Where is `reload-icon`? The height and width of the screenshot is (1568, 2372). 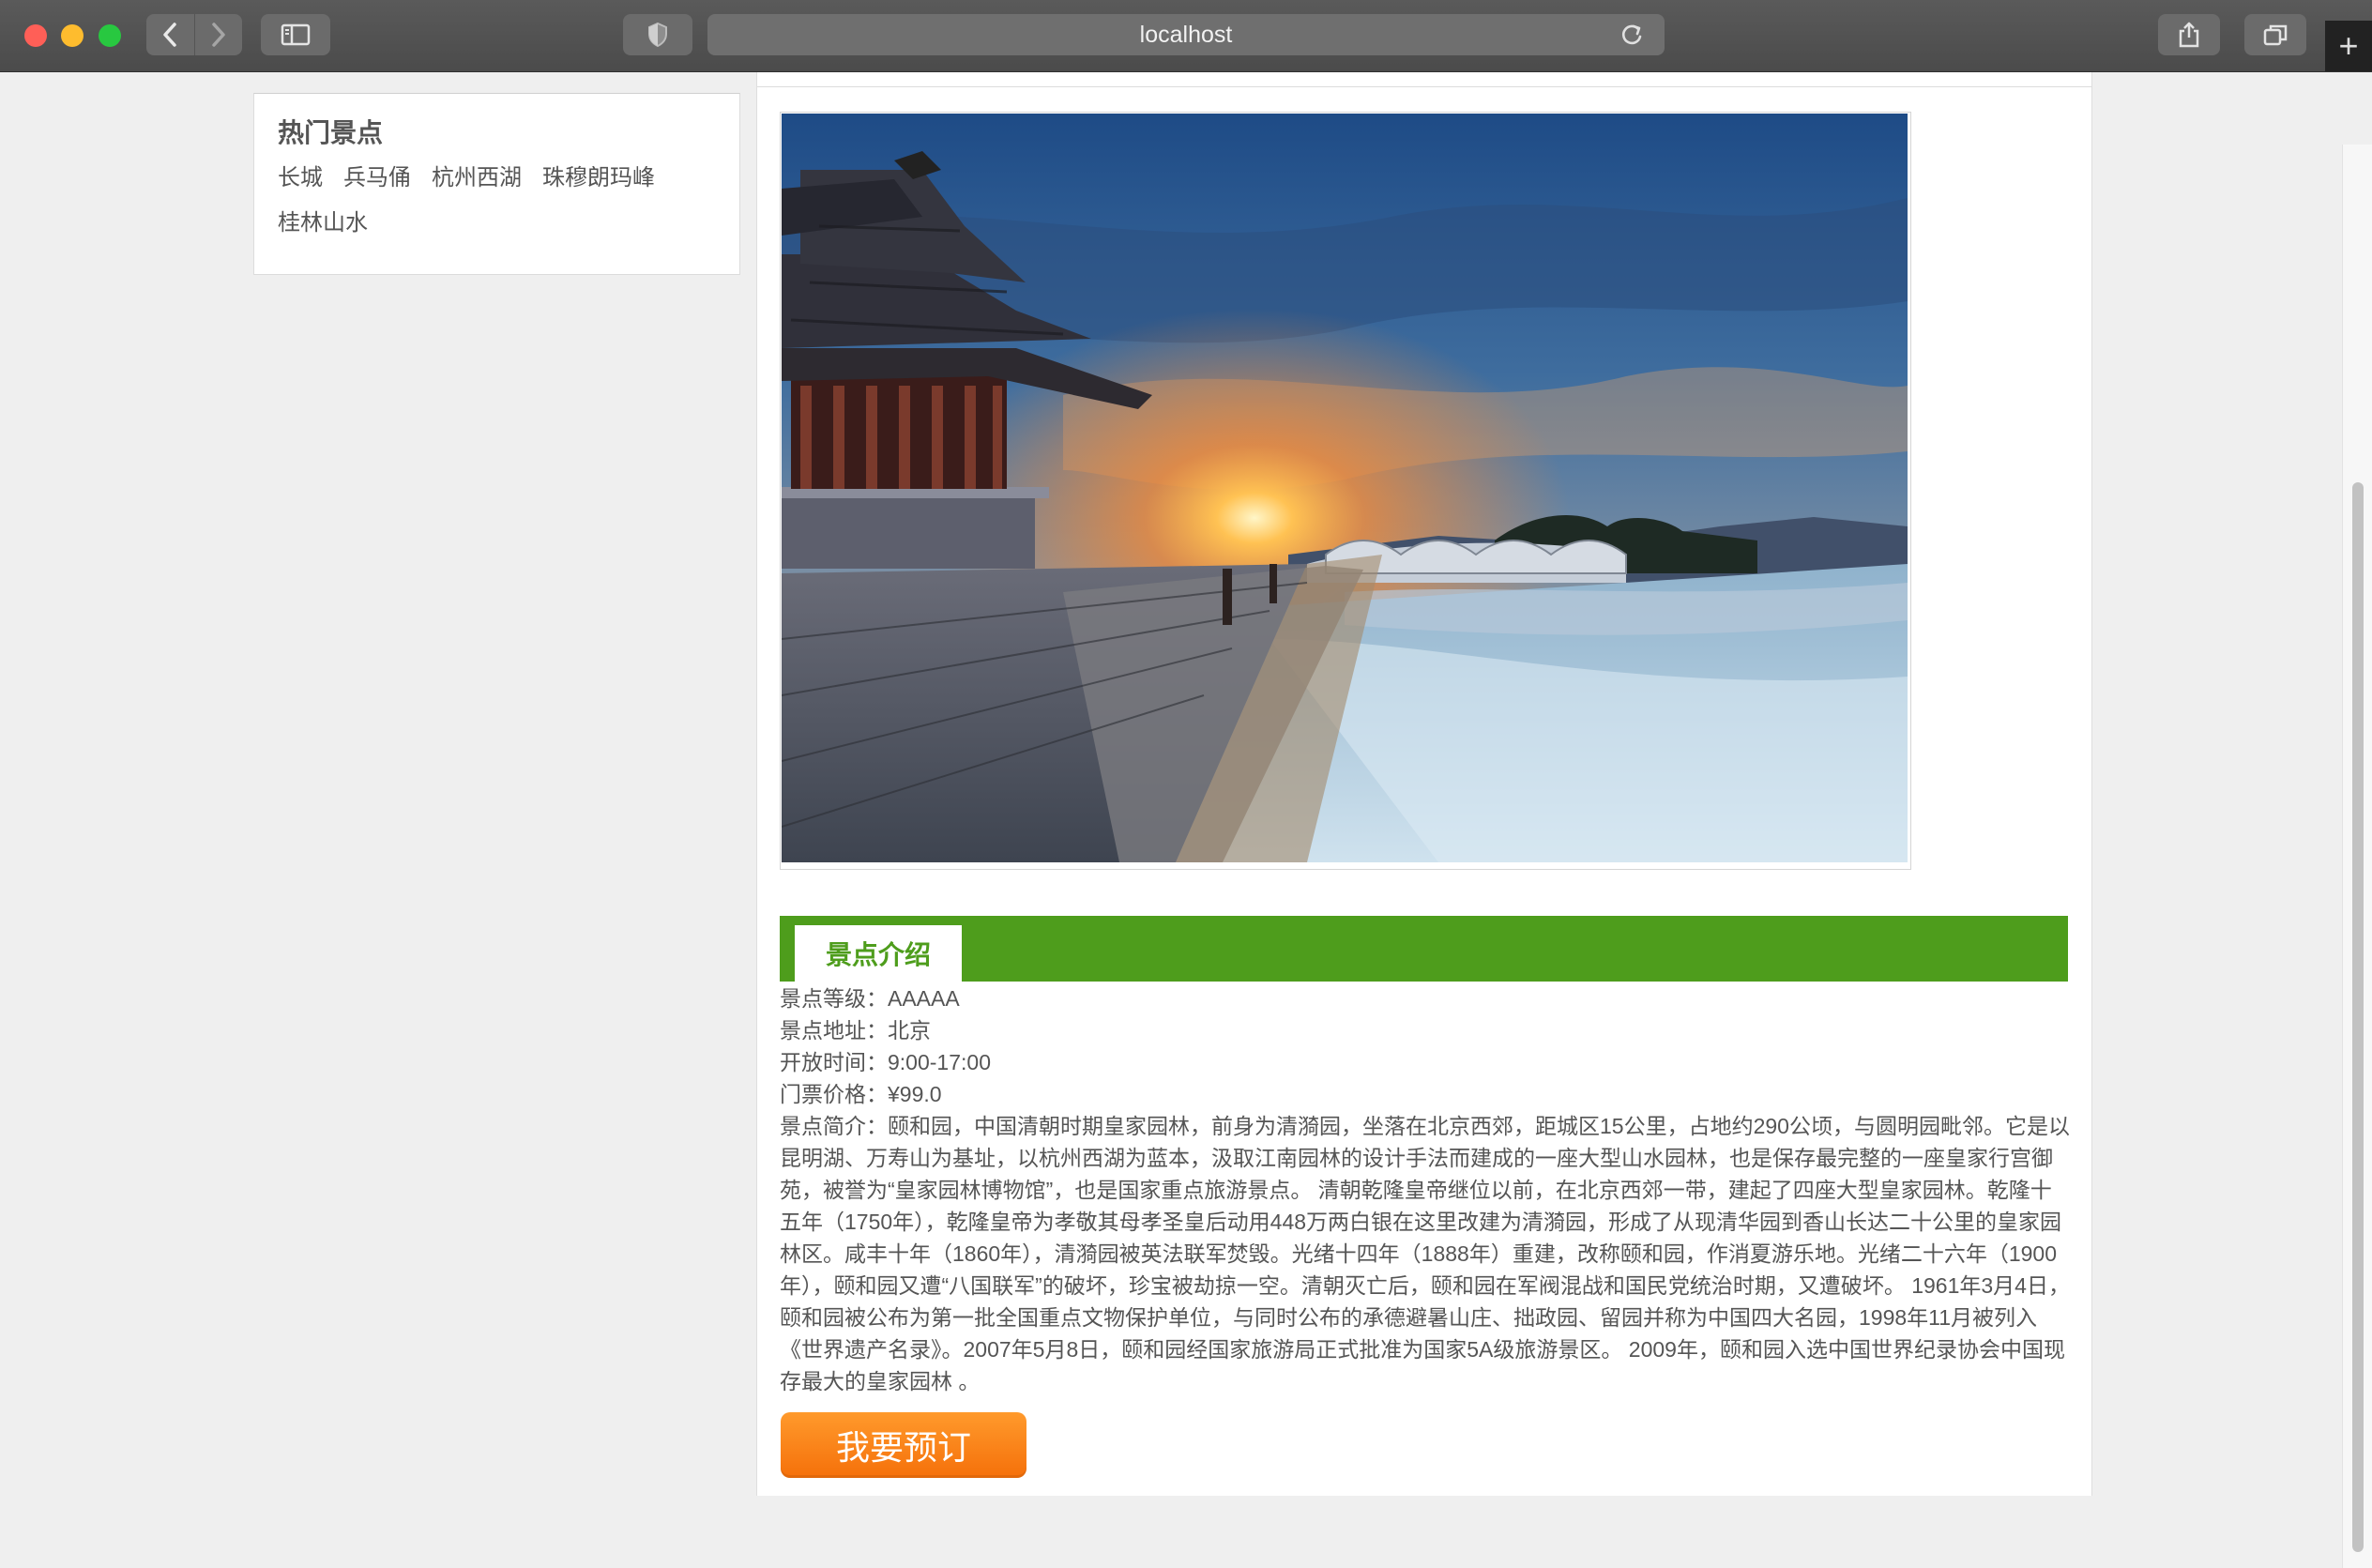 reload-icon is located at coordinates (1632, 35).